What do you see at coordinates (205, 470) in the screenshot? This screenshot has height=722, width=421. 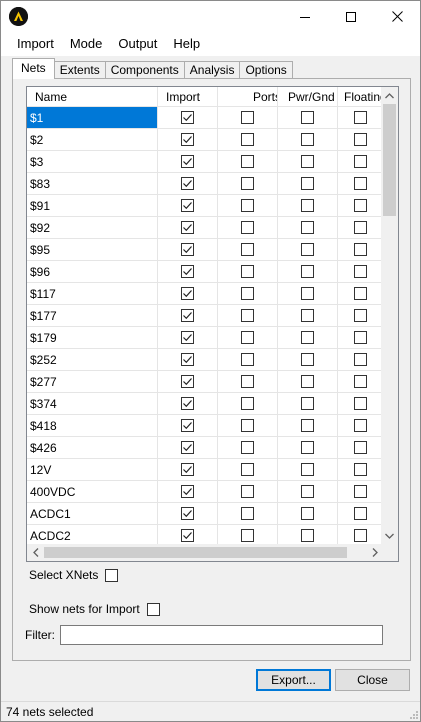 I see `table-row: 12V` at bounding box center [205, 470].